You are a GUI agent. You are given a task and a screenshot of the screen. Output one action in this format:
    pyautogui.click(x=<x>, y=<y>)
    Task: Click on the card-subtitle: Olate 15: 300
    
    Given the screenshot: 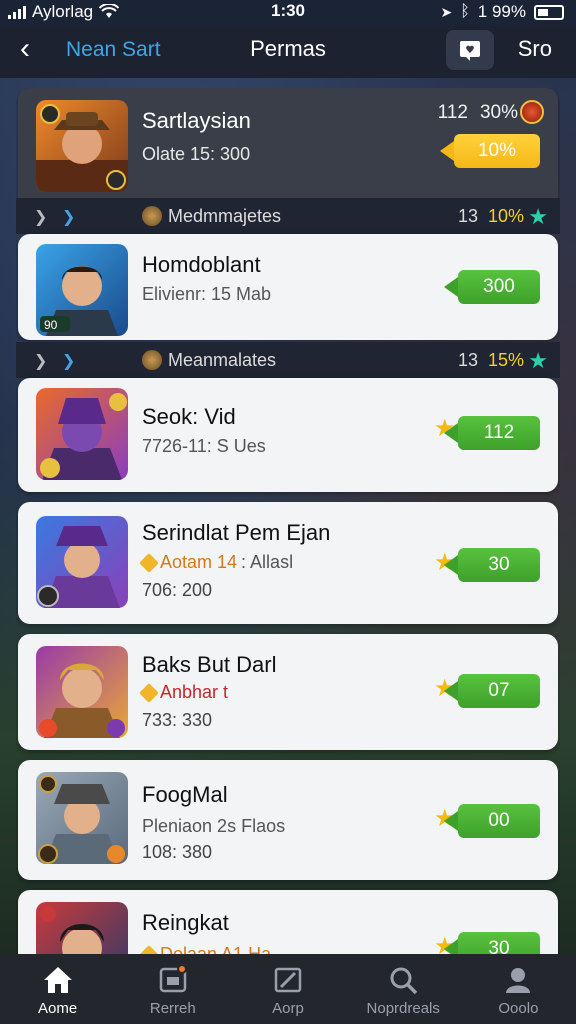 What is the action you would take?
    pyautogui.click(x=196, y=154)
    